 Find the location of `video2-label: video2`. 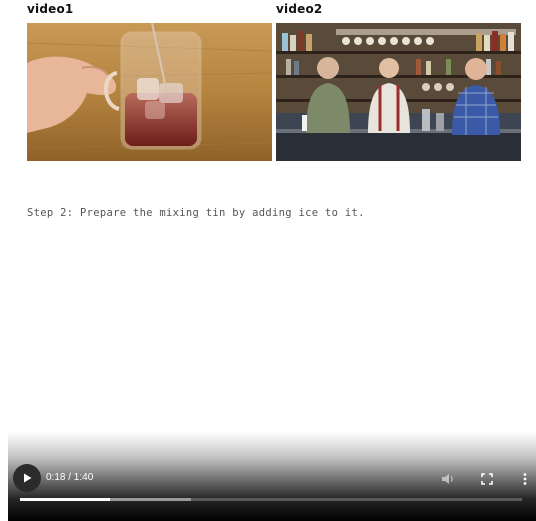

video2-label: video2 is located at coordinates (299, 9).